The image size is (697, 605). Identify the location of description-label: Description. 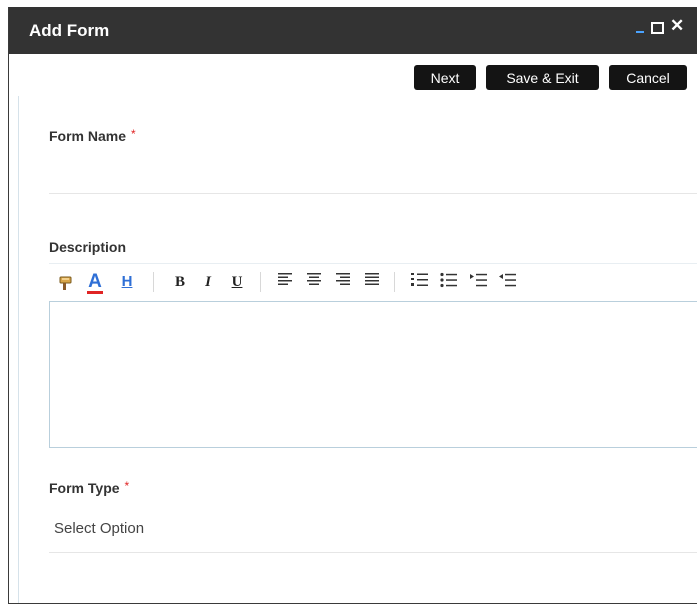
(88, 247).